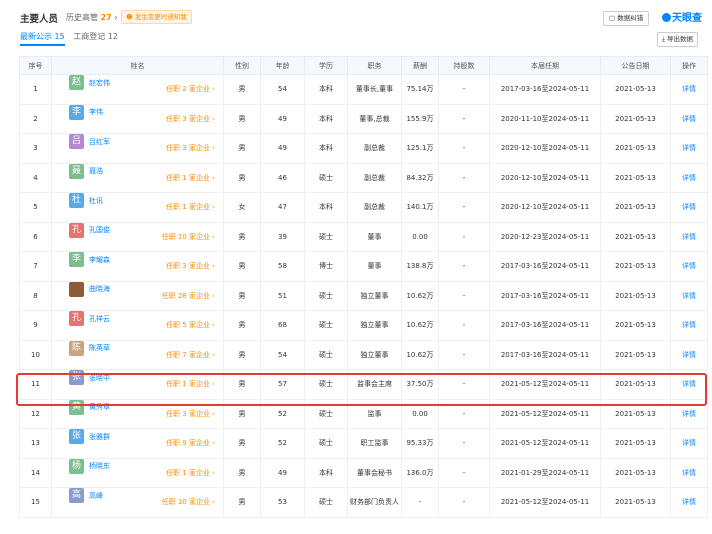 The width and height of the screenshot is (712, 534). I want to click on row-number: 6, so click(35, 236).